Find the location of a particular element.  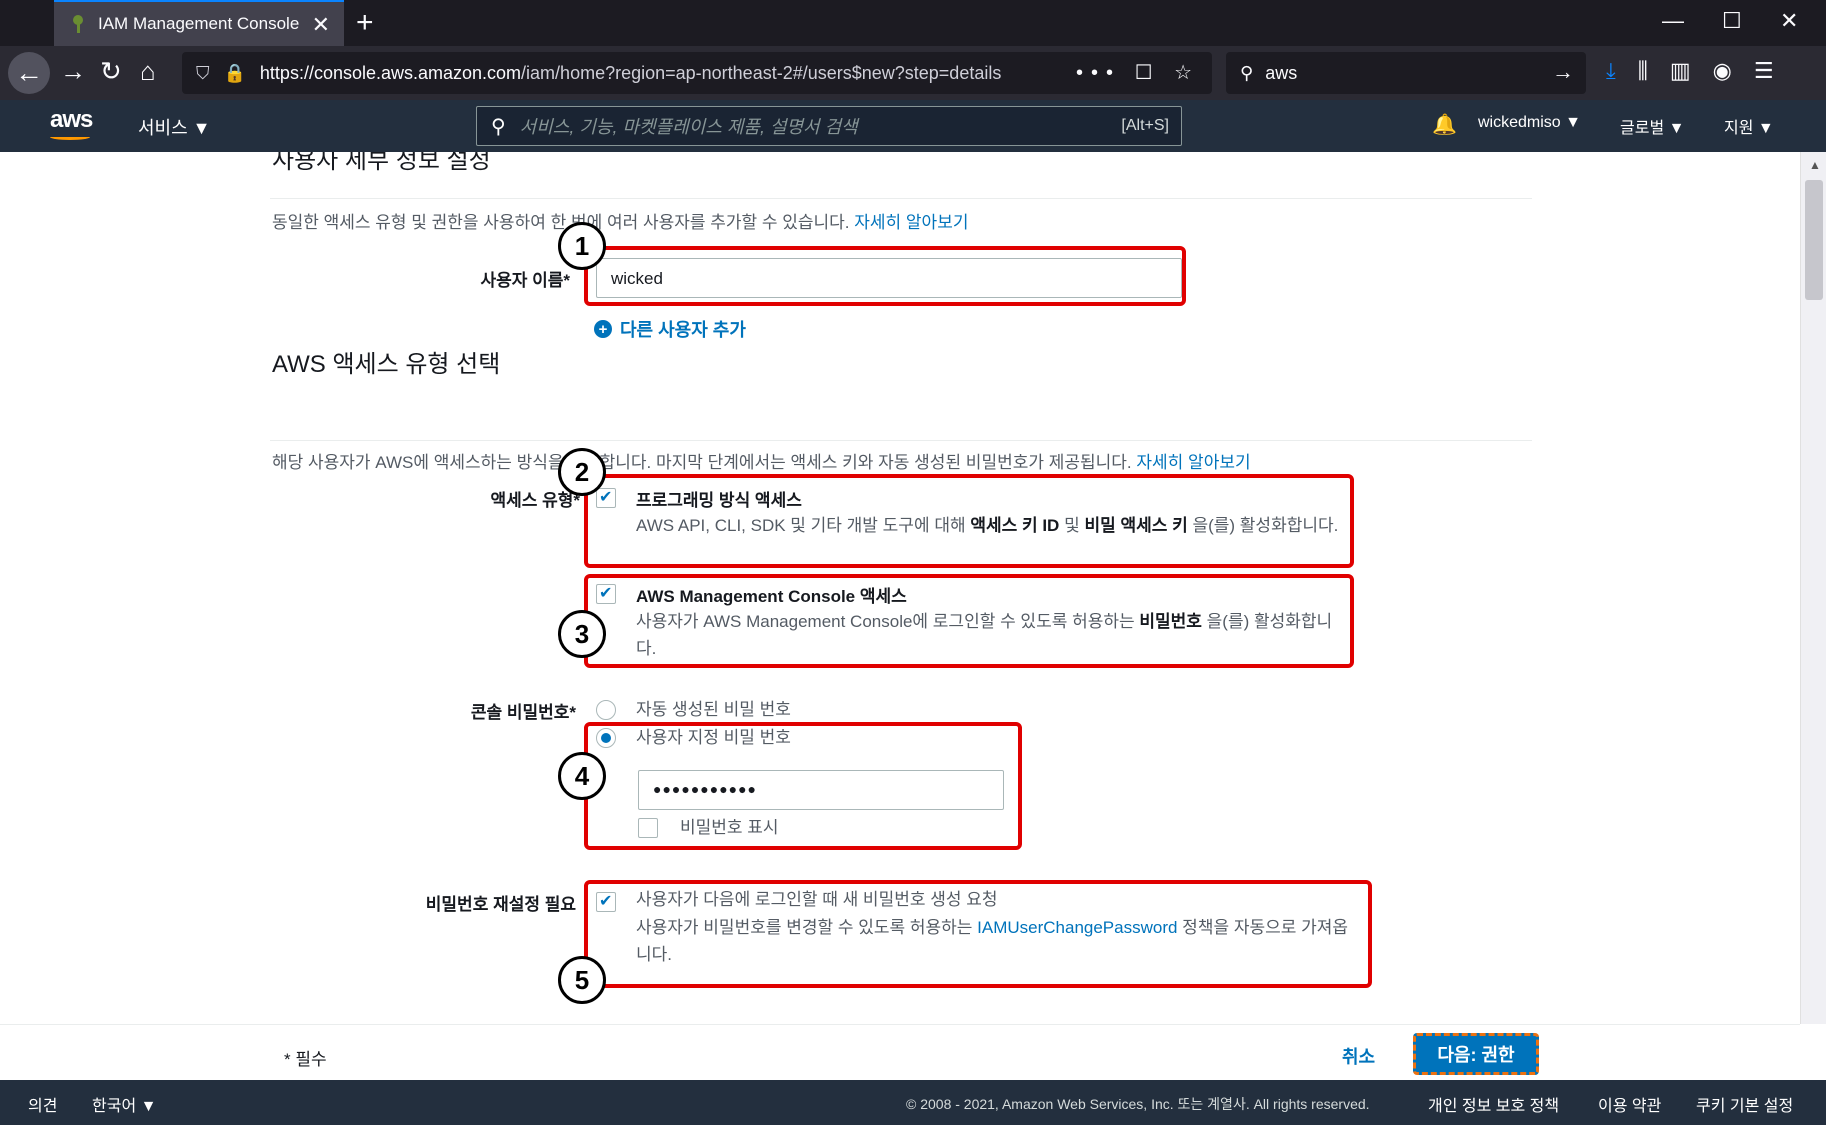

close-window-button: ✕ is located at coordinates (1789, 21).